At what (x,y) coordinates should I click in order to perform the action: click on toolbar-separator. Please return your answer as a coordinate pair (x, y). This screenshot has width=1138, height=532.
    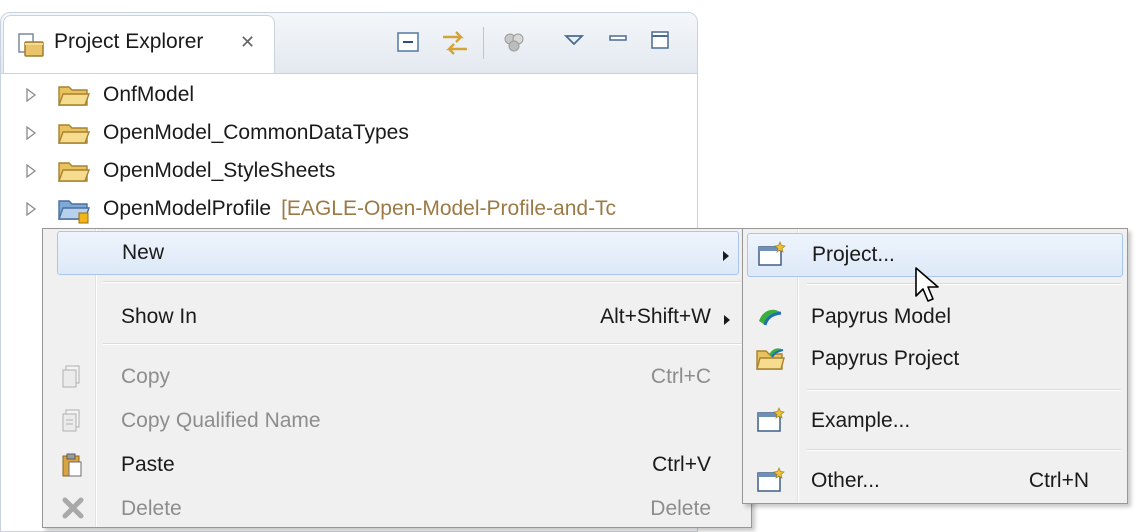
    Looking at the image, I should click on (483, 43).